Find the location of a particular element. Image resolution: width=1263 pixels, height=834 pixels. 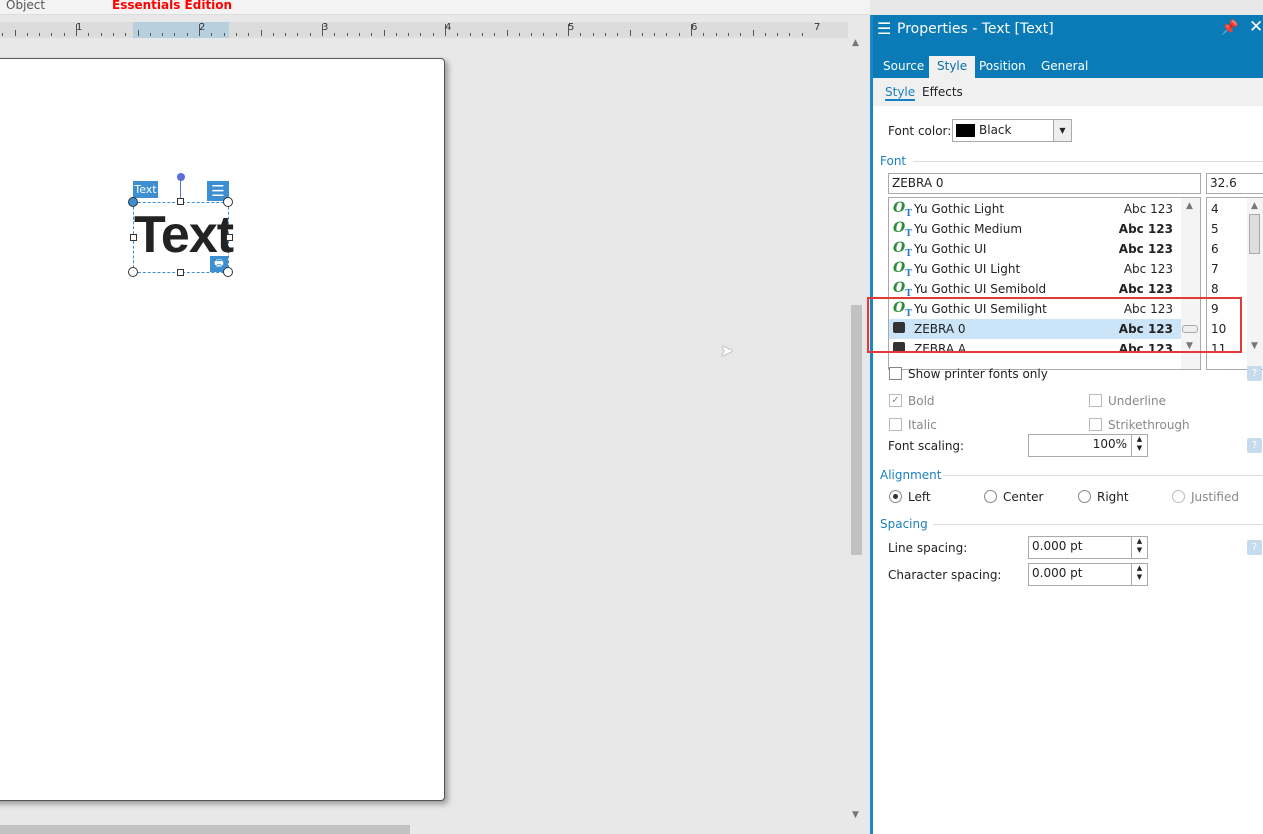

rotate-handle is located at coordinates (181, 177).